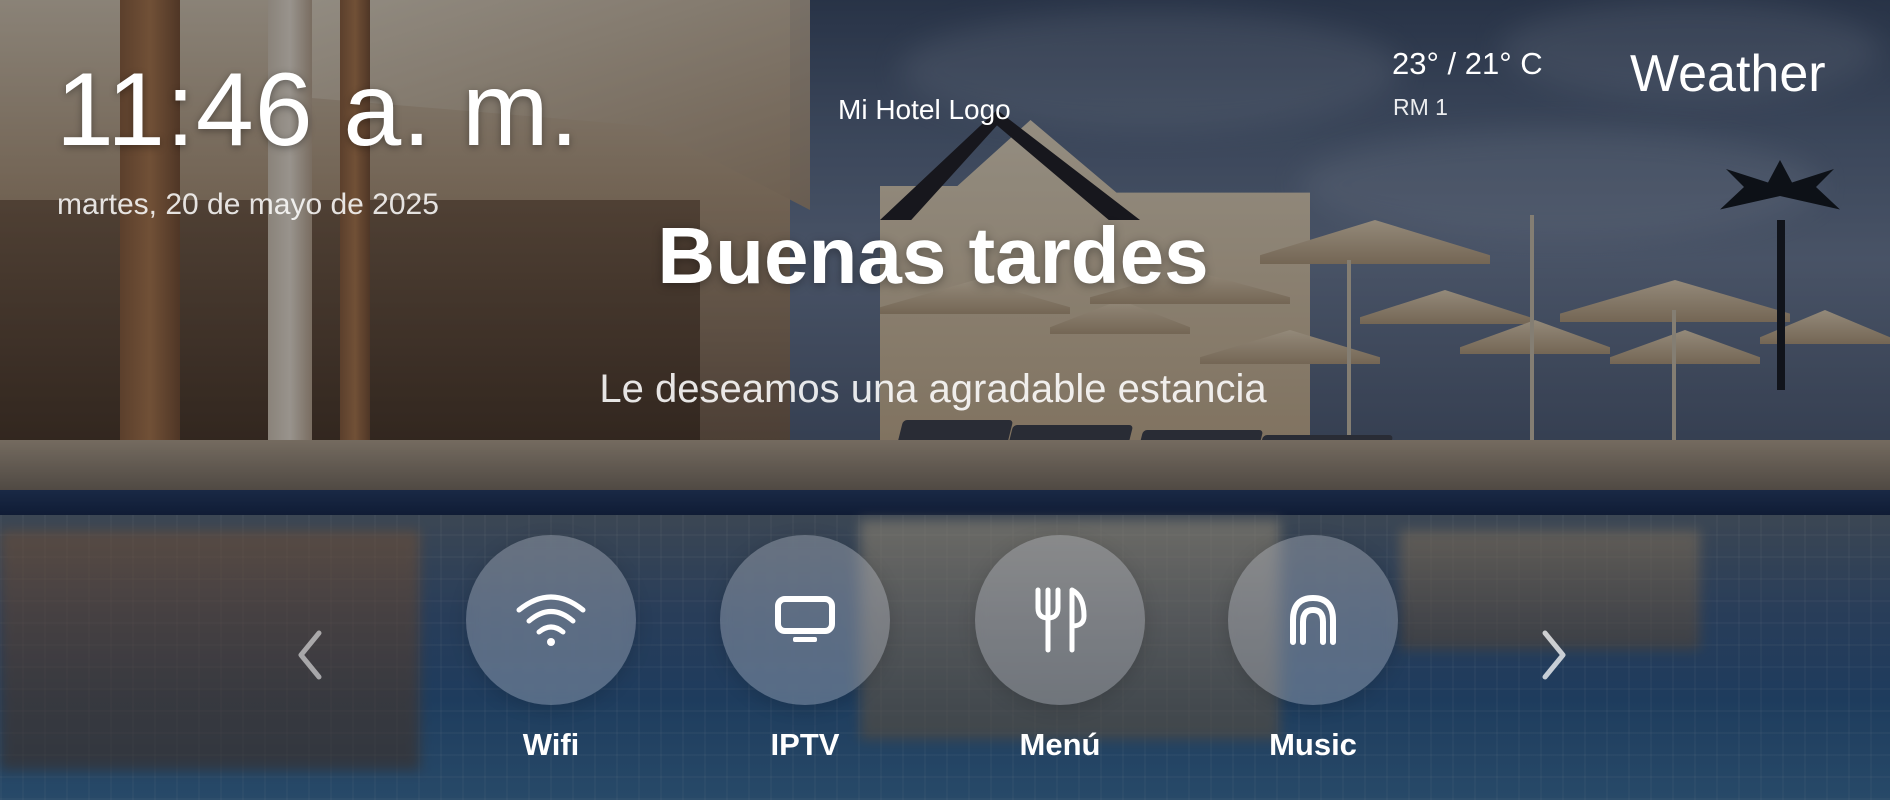 The width and height of the screenshot is (1890, 800). What do you see at coordinates (1420, 107) in the screenshot?
I see `room-number: RM 1` at bounding box center [1420, 107].